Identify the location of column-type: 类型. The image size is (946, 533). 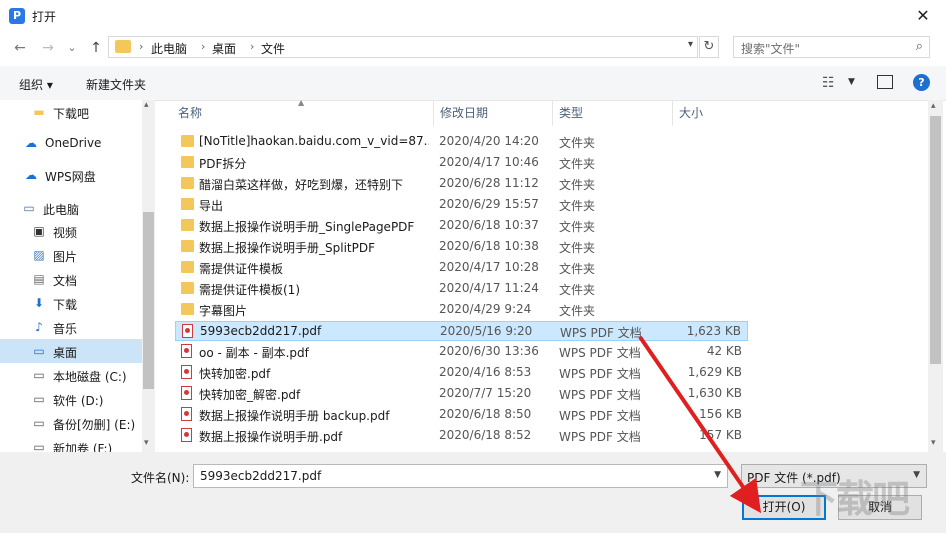
(613, 113).